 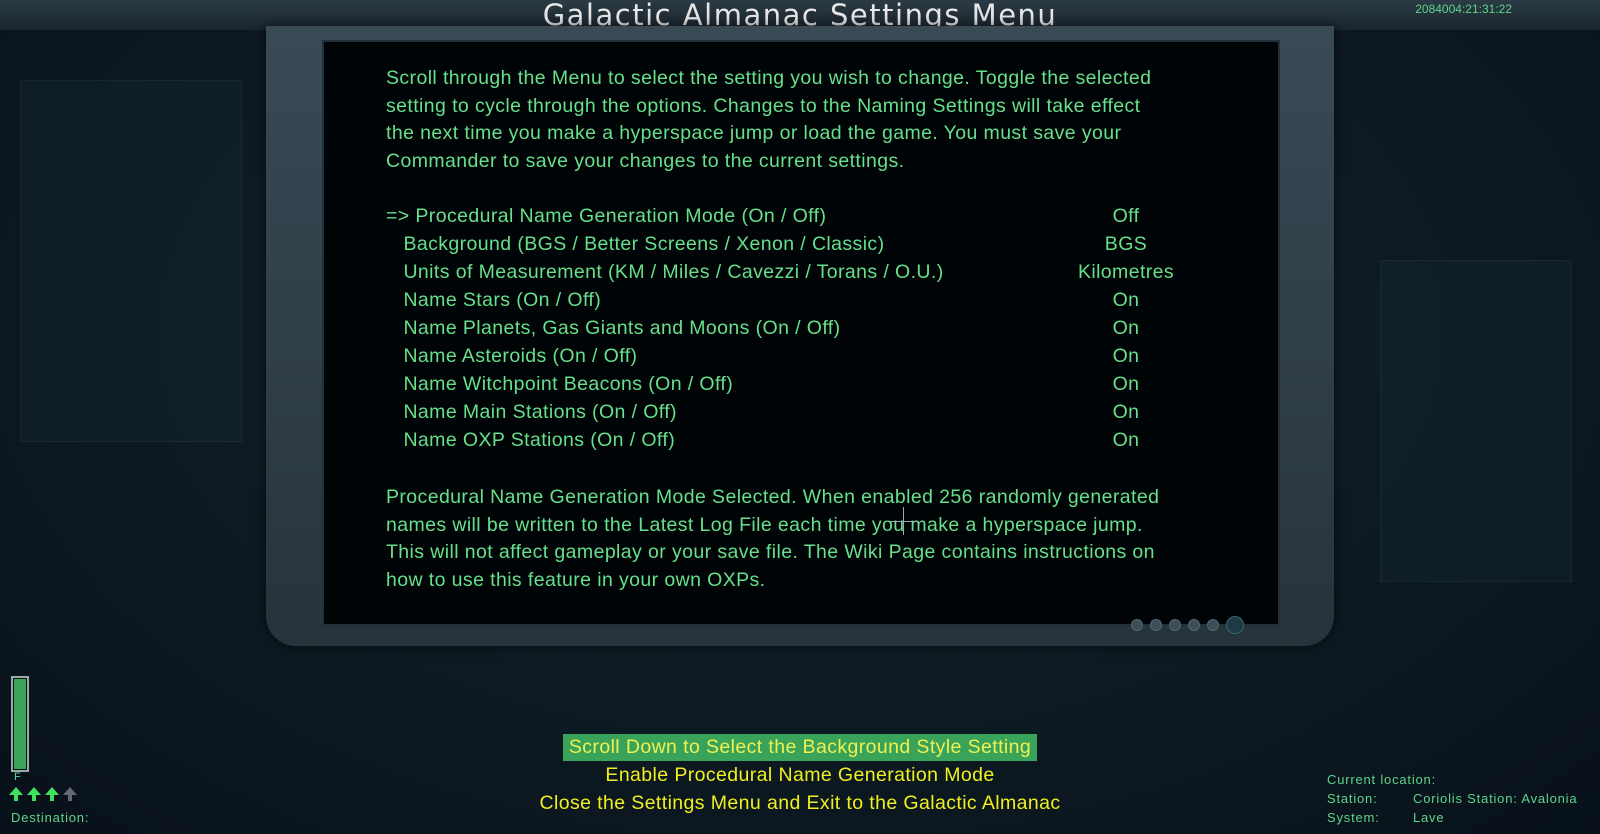 I want to click on setting-label: Name Main Stations (On / Off), so click(x=531, y=412).